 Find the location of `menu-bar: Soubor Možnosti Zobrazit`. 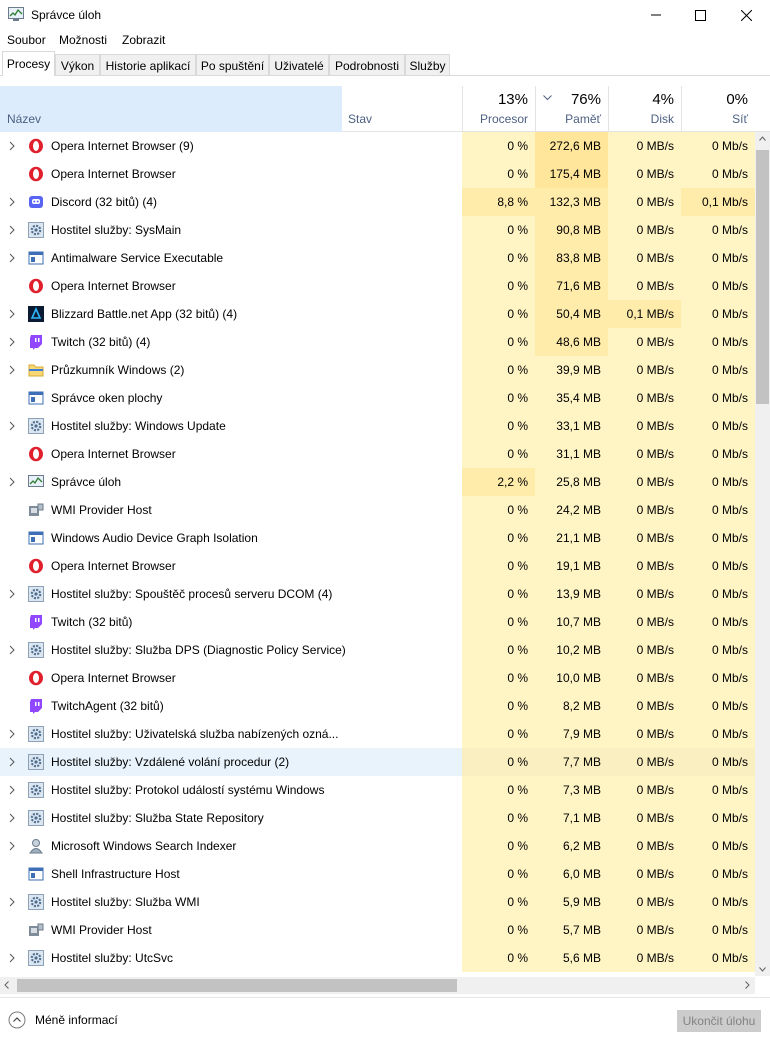

menu-bar: Soubor Možnosti Zobrazit is located at coordinates (385, 40).